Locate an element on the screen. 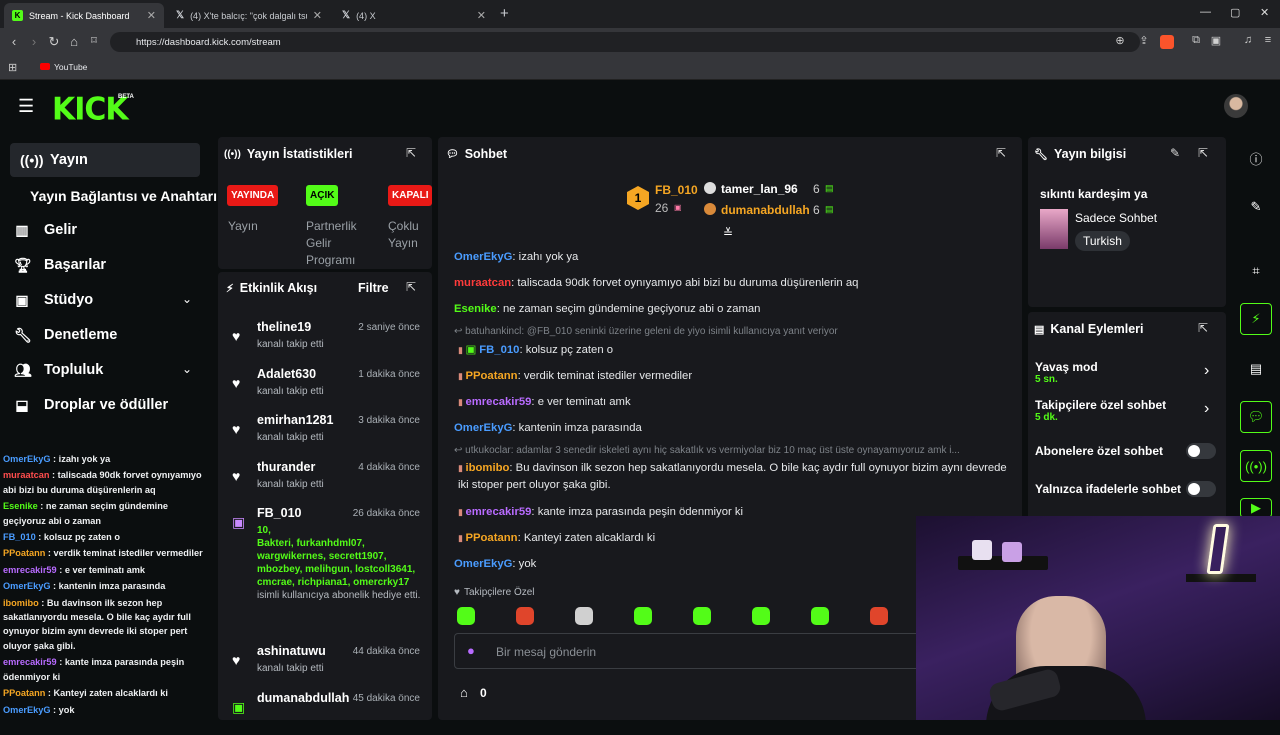 The width and height of the screenshot is (1280, 735). camera-icon: ▶ is located at coordinates (1256, 508).